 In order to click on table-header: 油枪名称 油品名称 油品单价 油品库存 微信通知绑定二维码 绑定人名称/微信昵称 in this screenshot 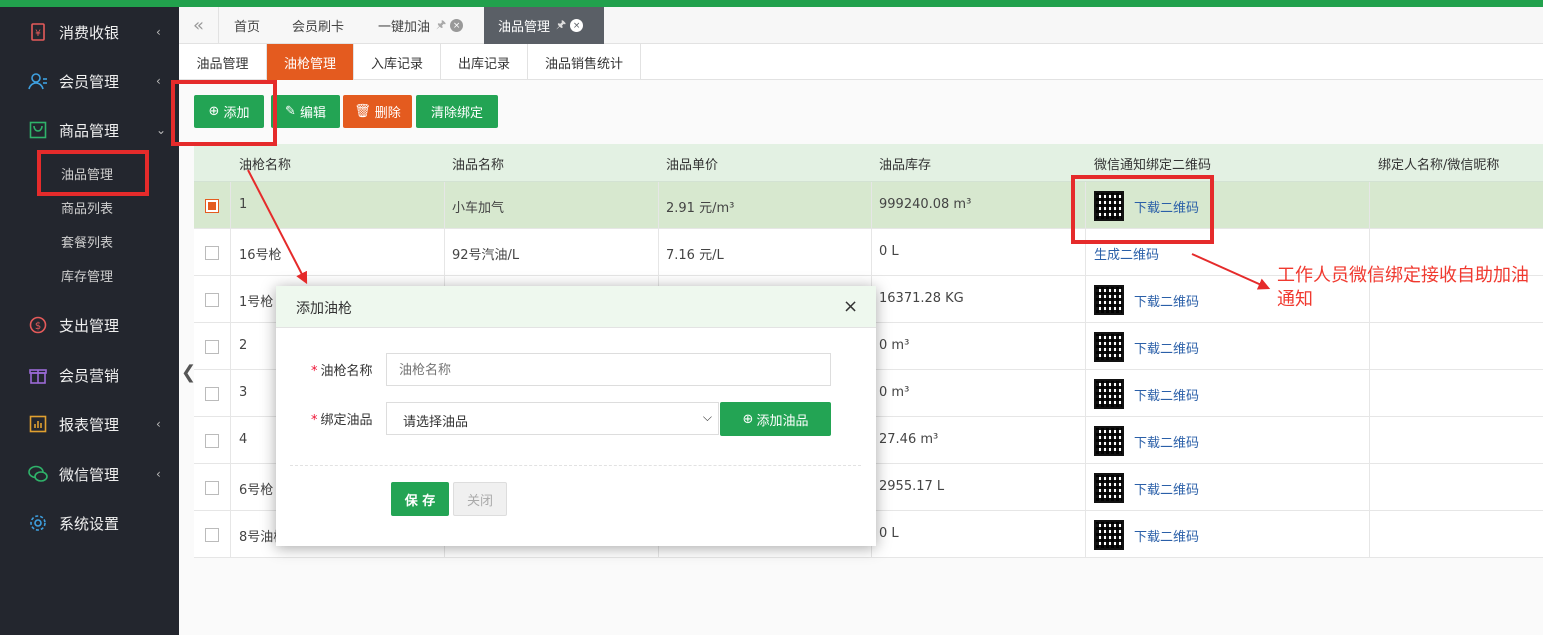, I will do `click(868, 163)`.